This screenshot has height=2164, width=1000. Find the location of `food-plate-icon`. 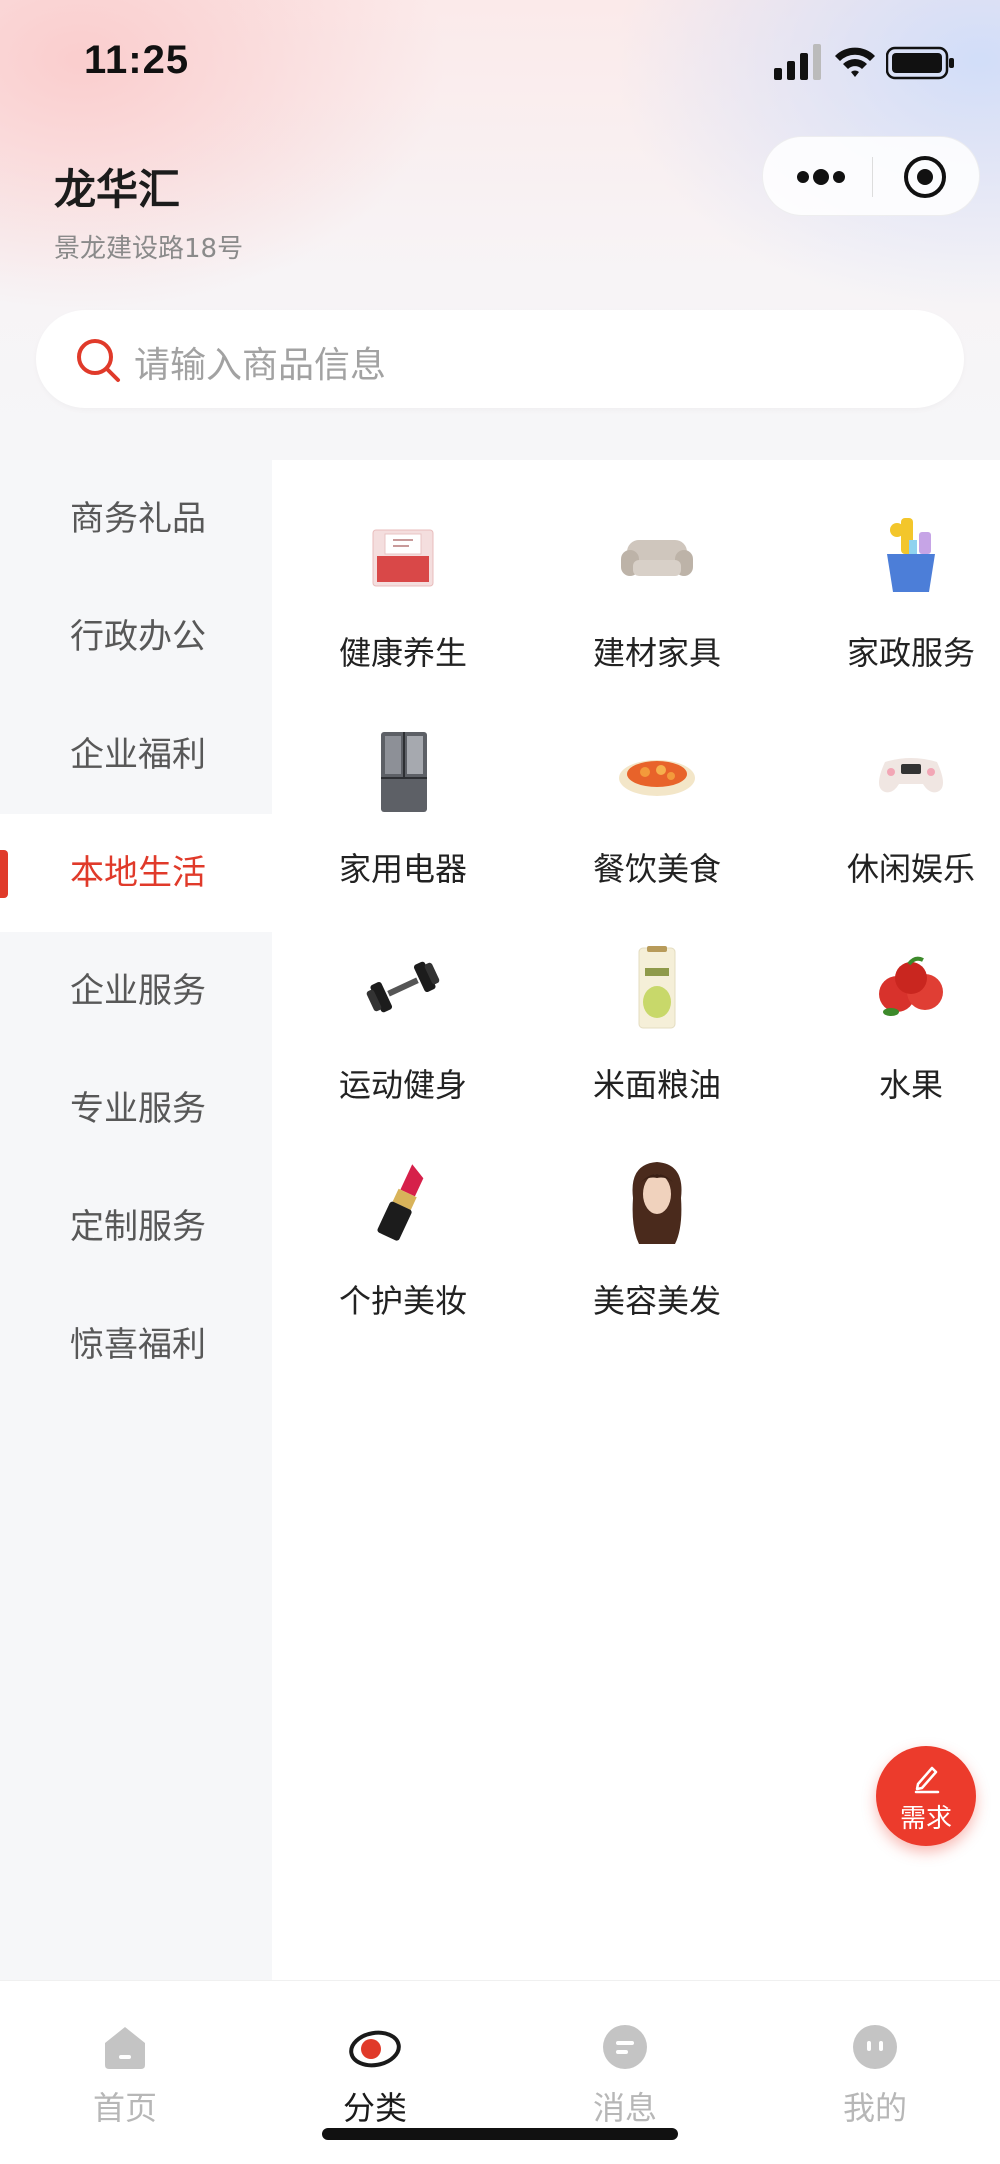

food-plate-icon is located at coordinates (657, 778).